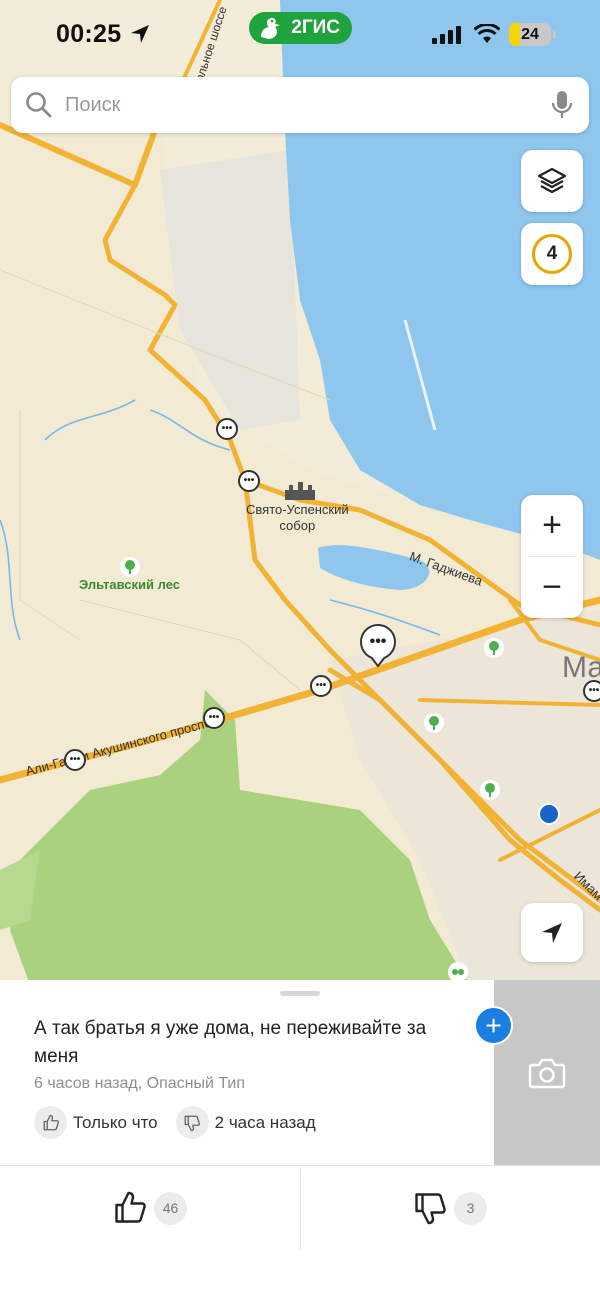 Image resolution: width=600 pixels, height=1297 pixels. What do you see at coordinates (378, 662) in the screenshot?
I see `pin-tail-icon` at bounding box center [378, 662].